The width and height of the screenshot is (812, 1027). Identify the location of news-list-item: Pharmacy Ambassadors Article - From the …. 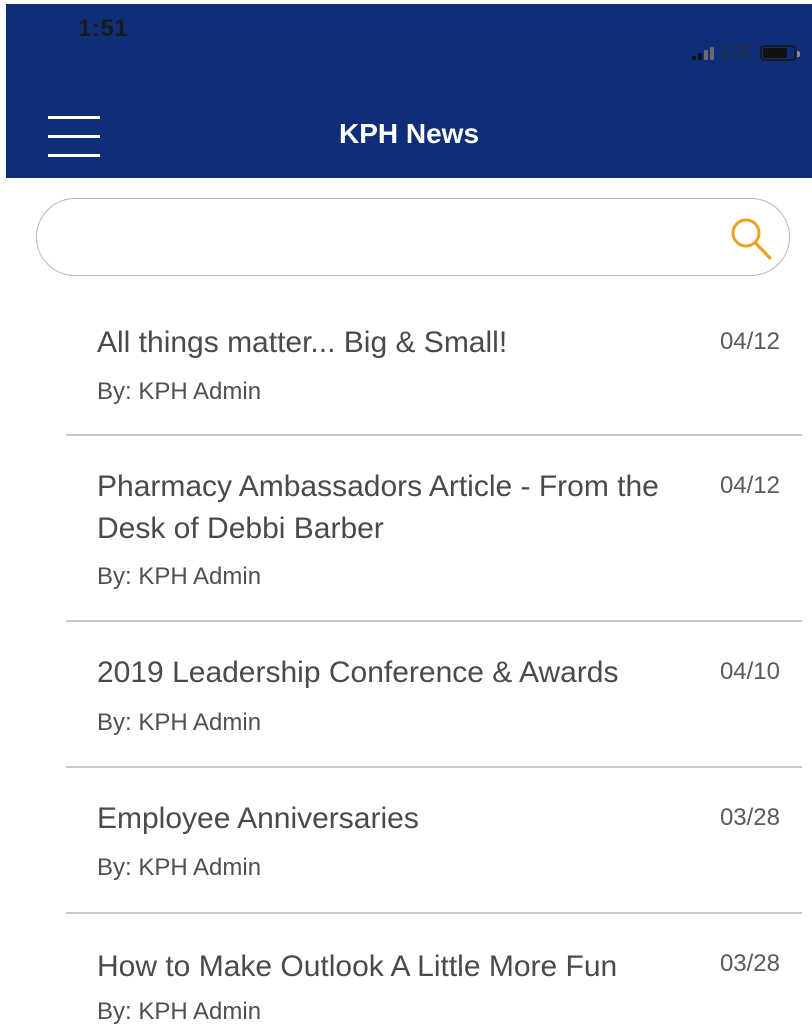
(434, 541).